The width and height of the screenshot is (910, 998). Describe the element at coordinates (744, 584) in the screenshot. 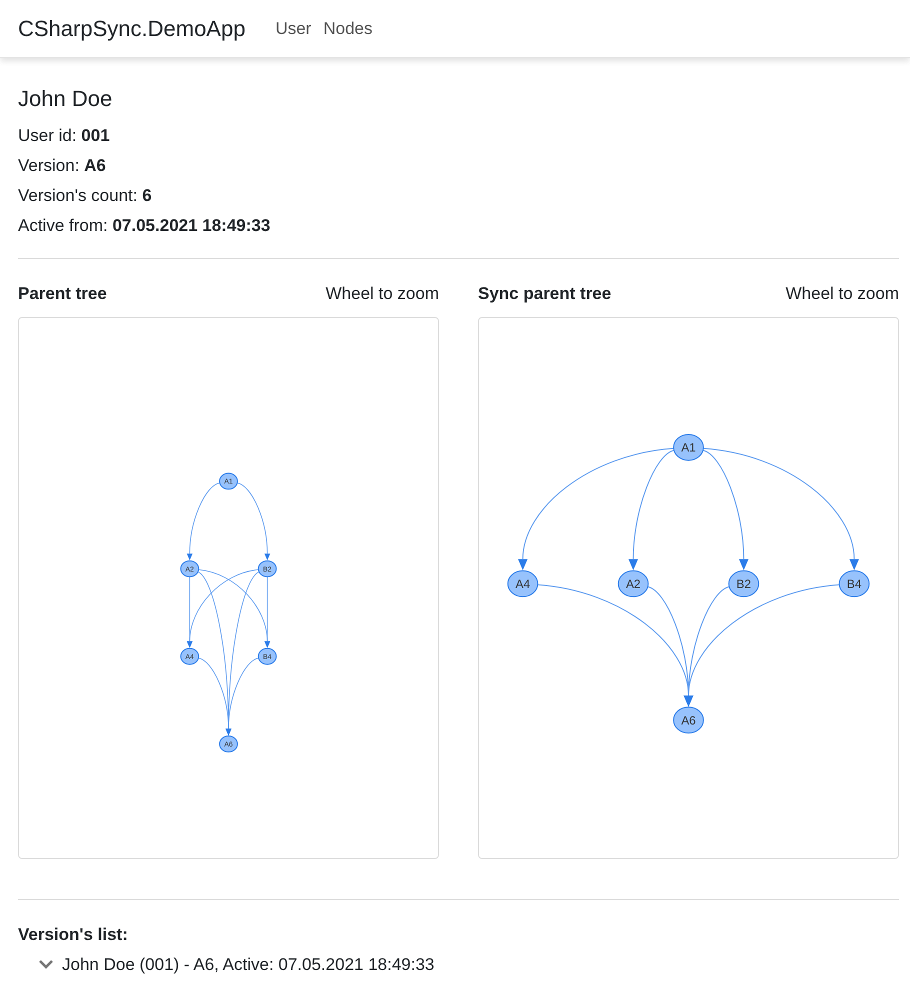

I see `graph-node: B2` at that location.